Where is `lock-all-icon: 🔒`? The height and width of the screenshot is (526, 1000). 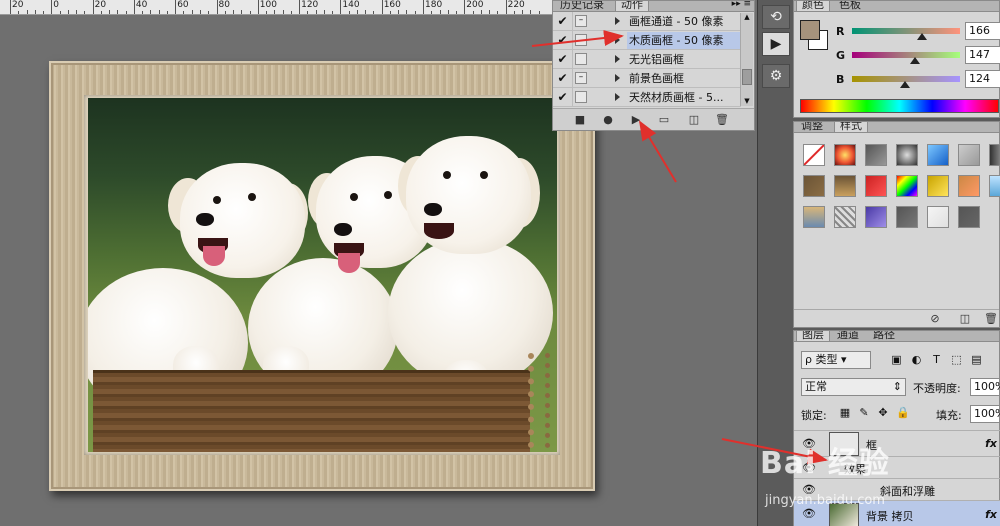 lock-all-icon: 🔒 is located at coordinates (903, 413).